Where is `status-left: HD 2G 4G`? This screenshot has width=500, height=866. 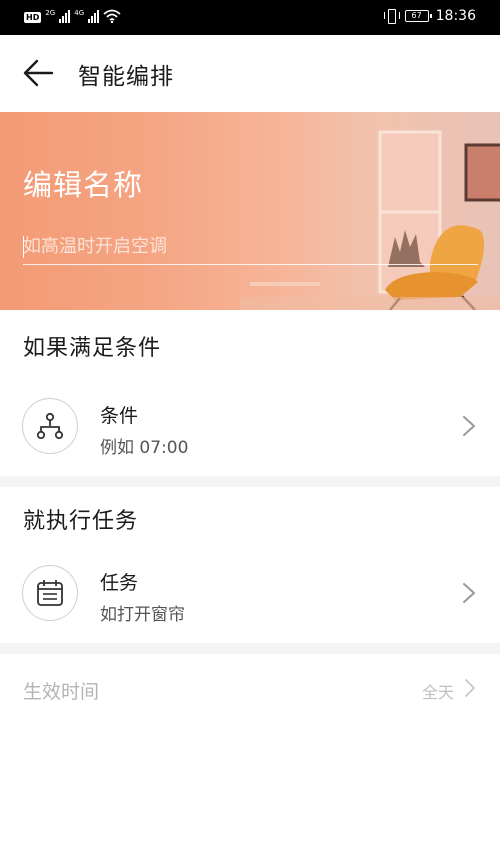 status-left: HD 2G 4G is located at coordinates (72, 16).